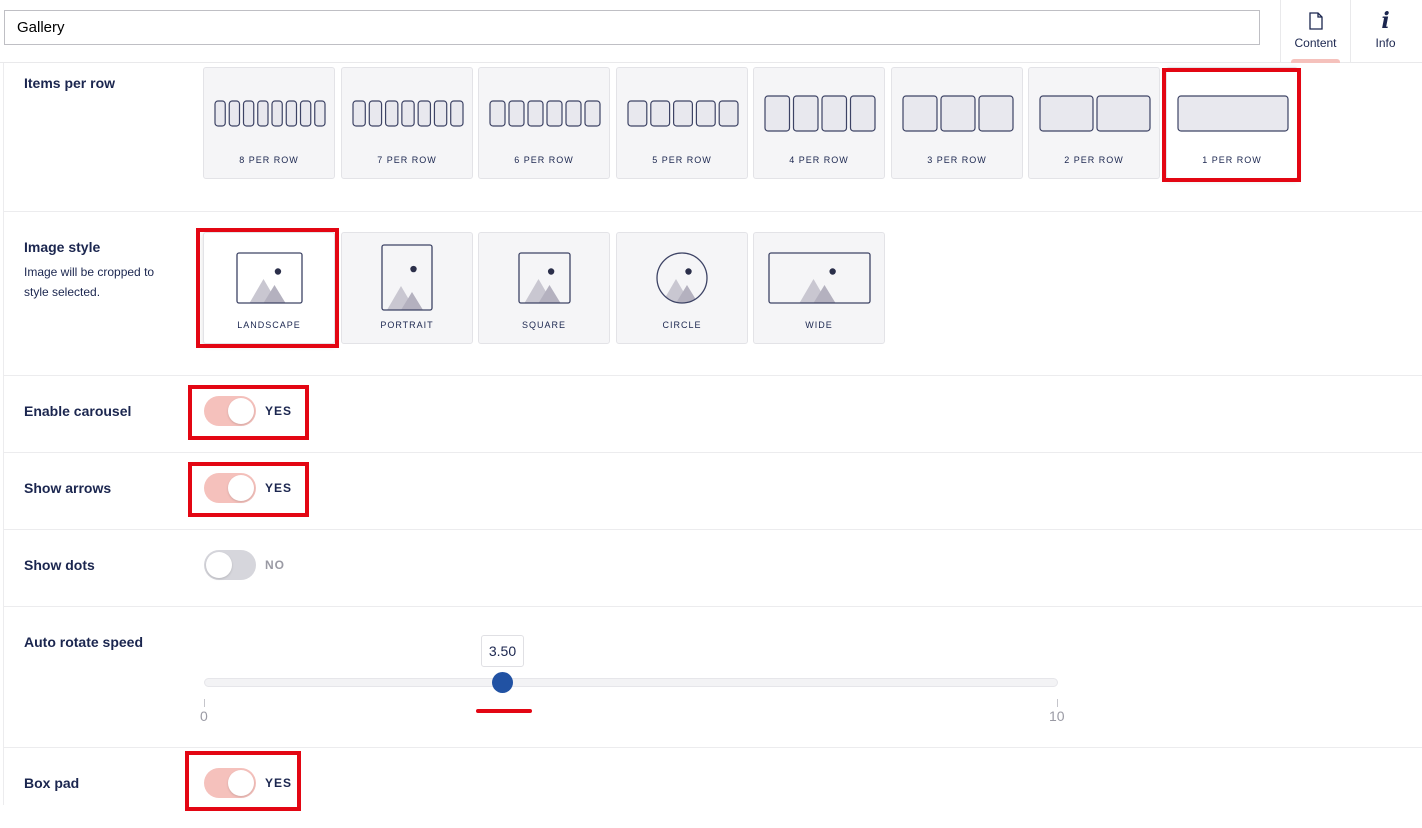  What do you see at coordinates (1057, 703) in the screenshot?
I see `slider-tick-max` at bounding box center [1057, 703].